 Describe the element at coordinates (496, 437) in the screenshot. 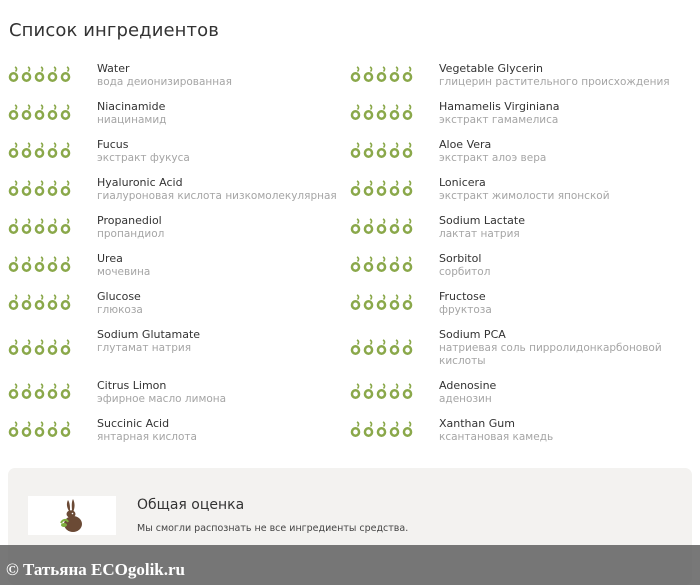

I see `ingredient-description: ксантановая камедь` at that location.